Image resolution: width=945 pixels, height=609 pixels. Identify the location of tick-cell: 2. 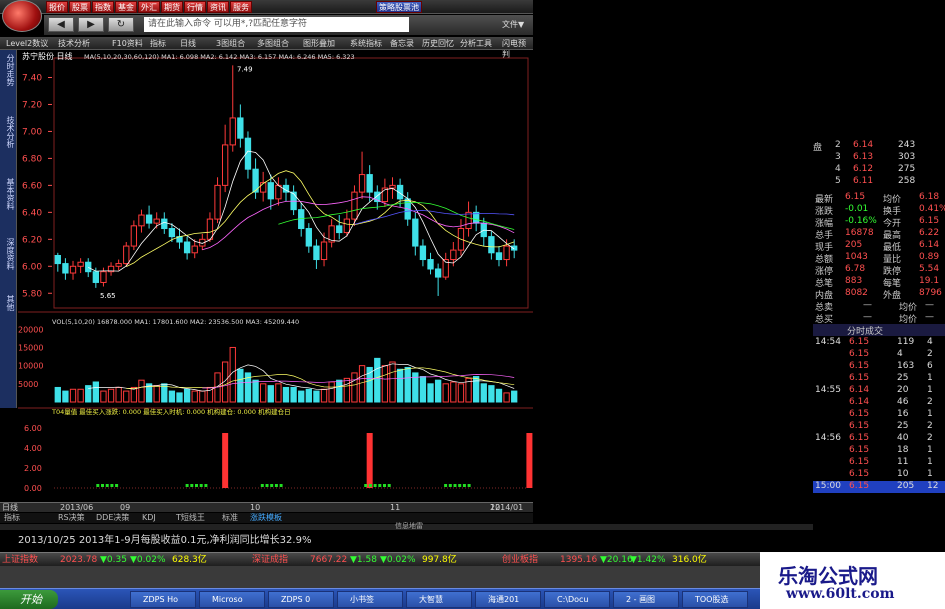
(930, 438).